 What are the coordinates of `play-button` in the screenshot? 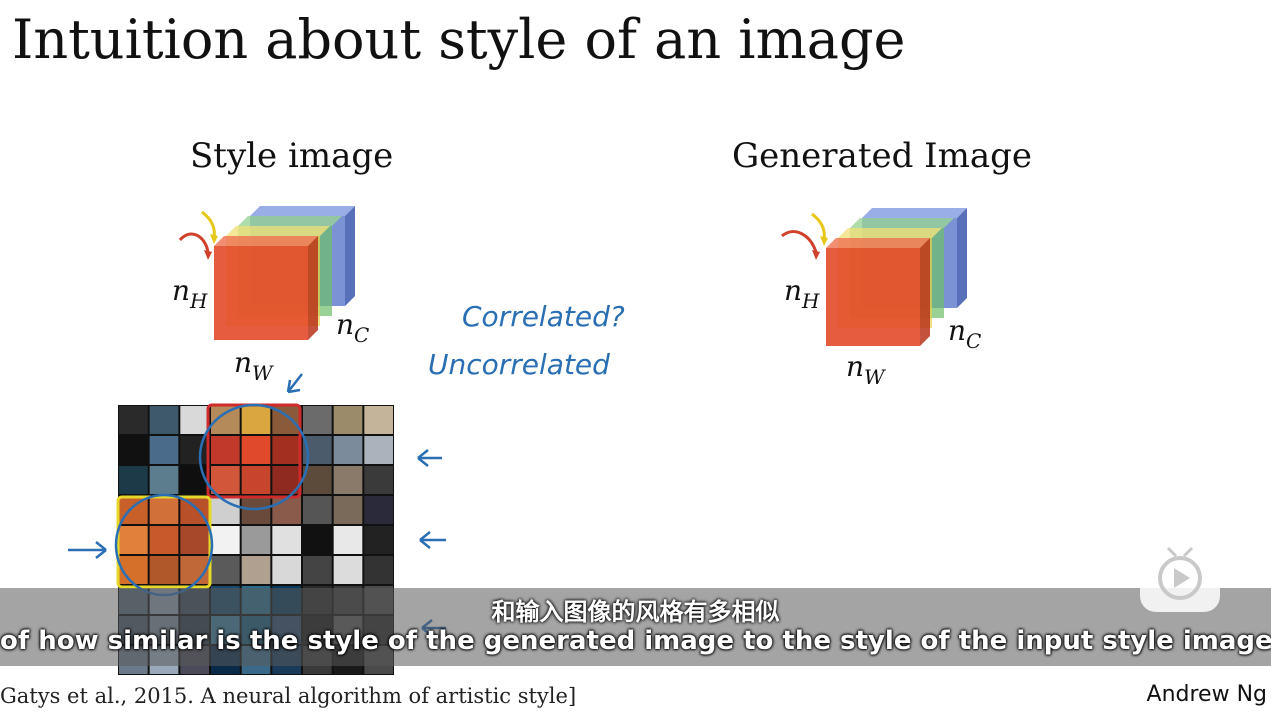 It's located at (1180, 576).